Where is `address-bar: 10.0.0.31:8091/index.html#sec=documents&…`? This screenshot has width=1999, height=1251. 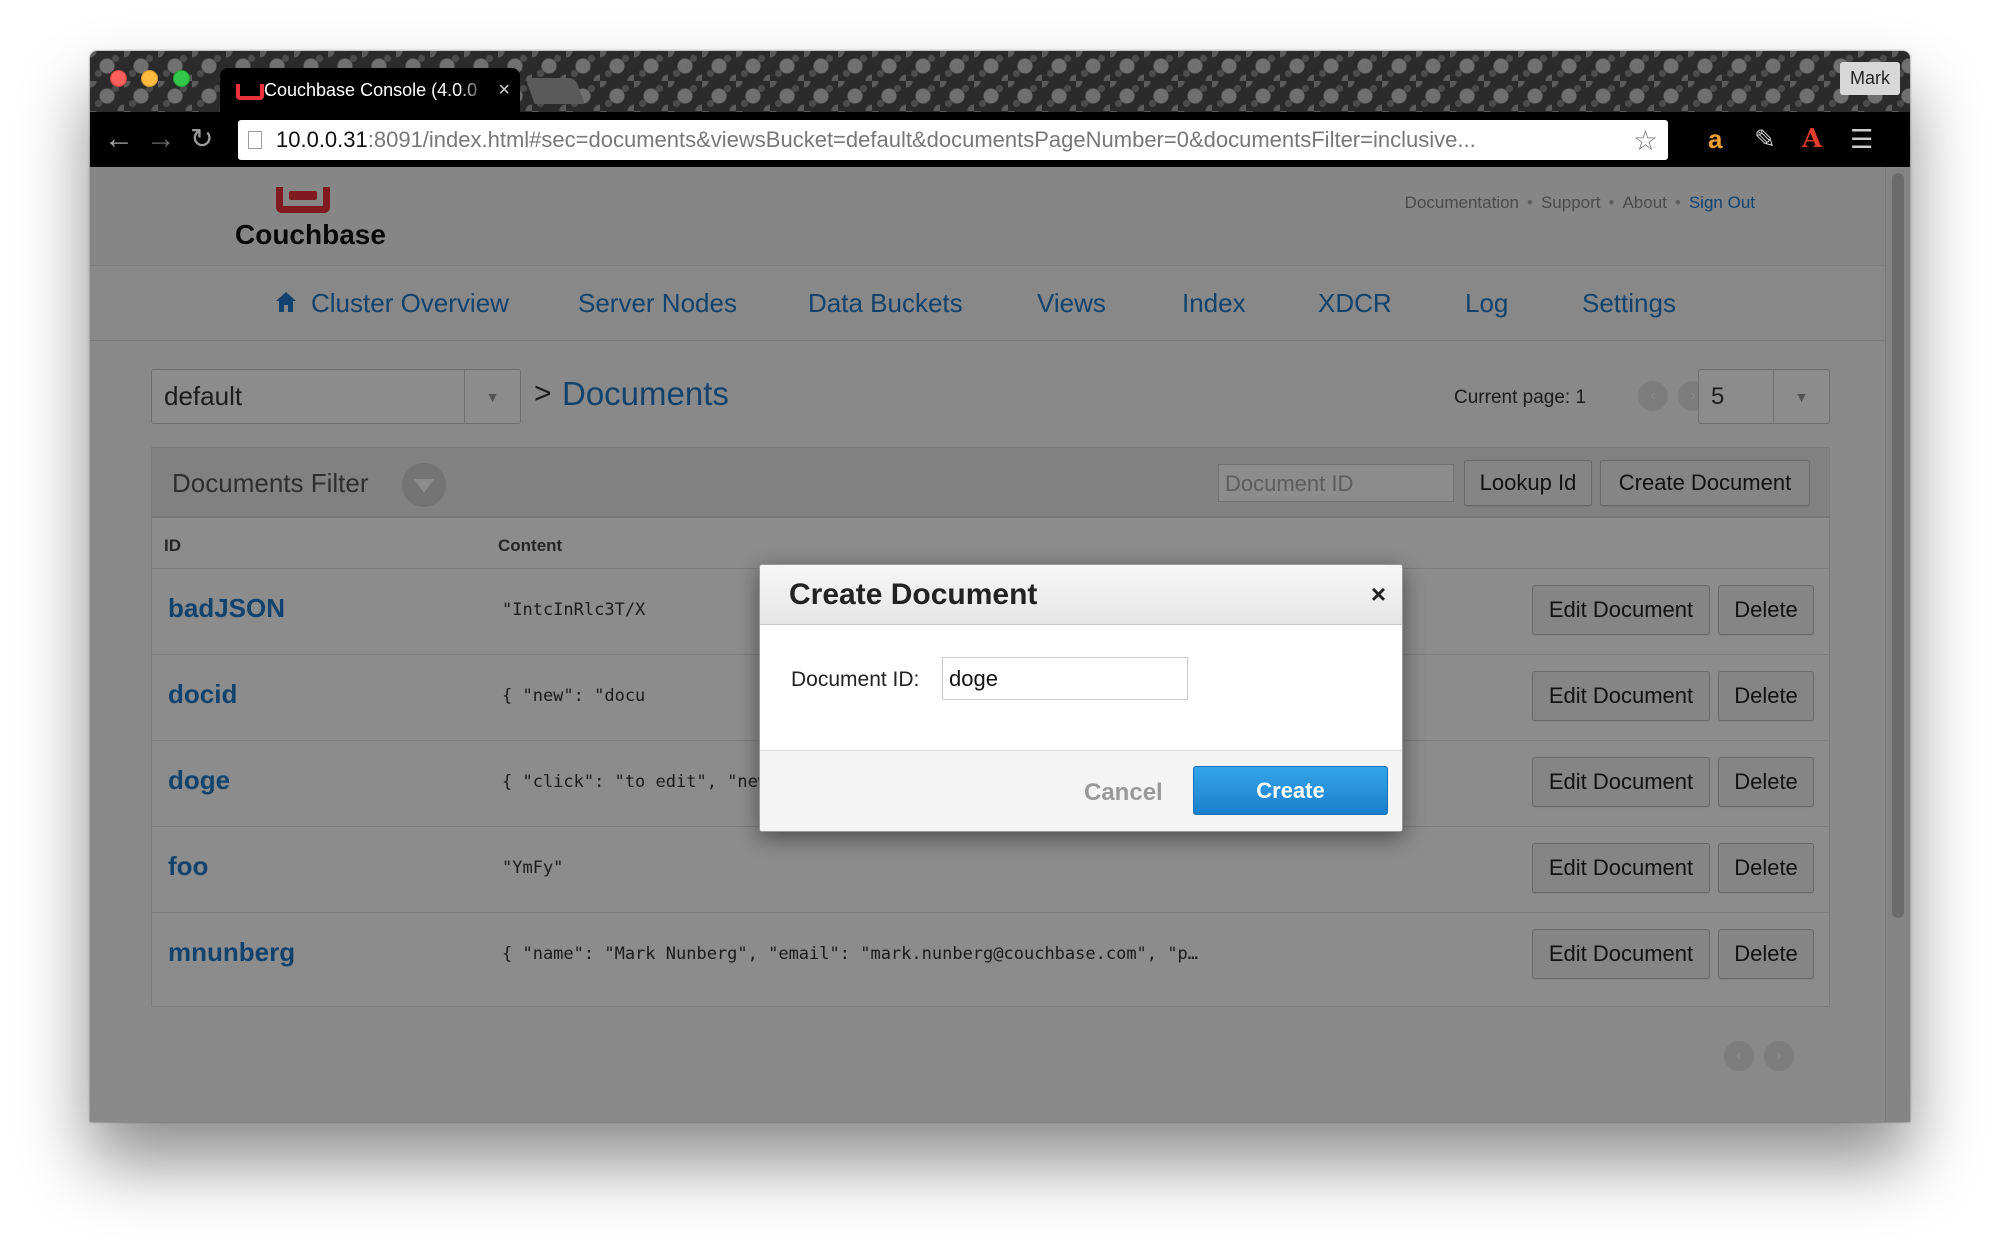
address-bar: 10.0.0.31:8091/index.html#sec=documents&… is located at coordinates (953, 140).